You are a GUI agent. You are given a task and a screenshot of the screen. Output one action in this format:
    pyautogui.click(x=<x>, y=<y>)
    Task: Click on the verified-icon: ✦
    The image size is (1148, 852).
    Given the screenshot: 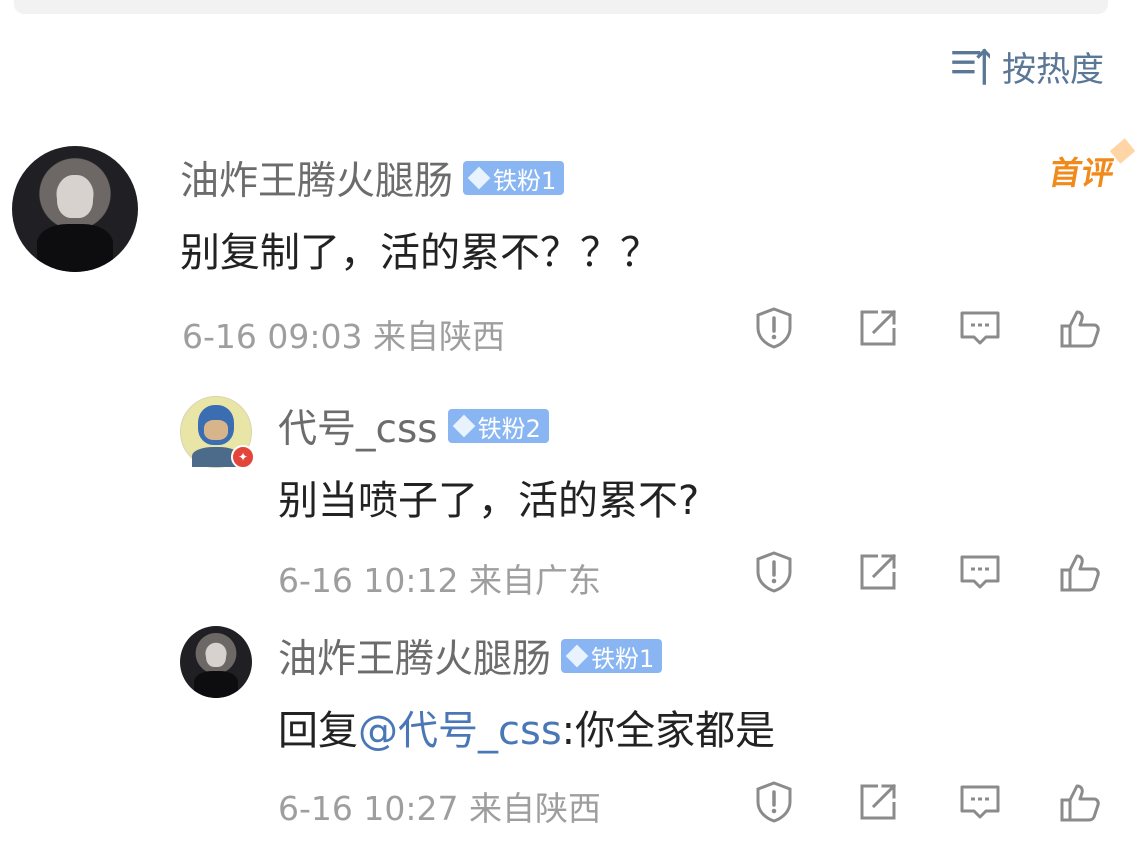 What is the action you would take?
    pyautogui.click(x=243, y=457)
    